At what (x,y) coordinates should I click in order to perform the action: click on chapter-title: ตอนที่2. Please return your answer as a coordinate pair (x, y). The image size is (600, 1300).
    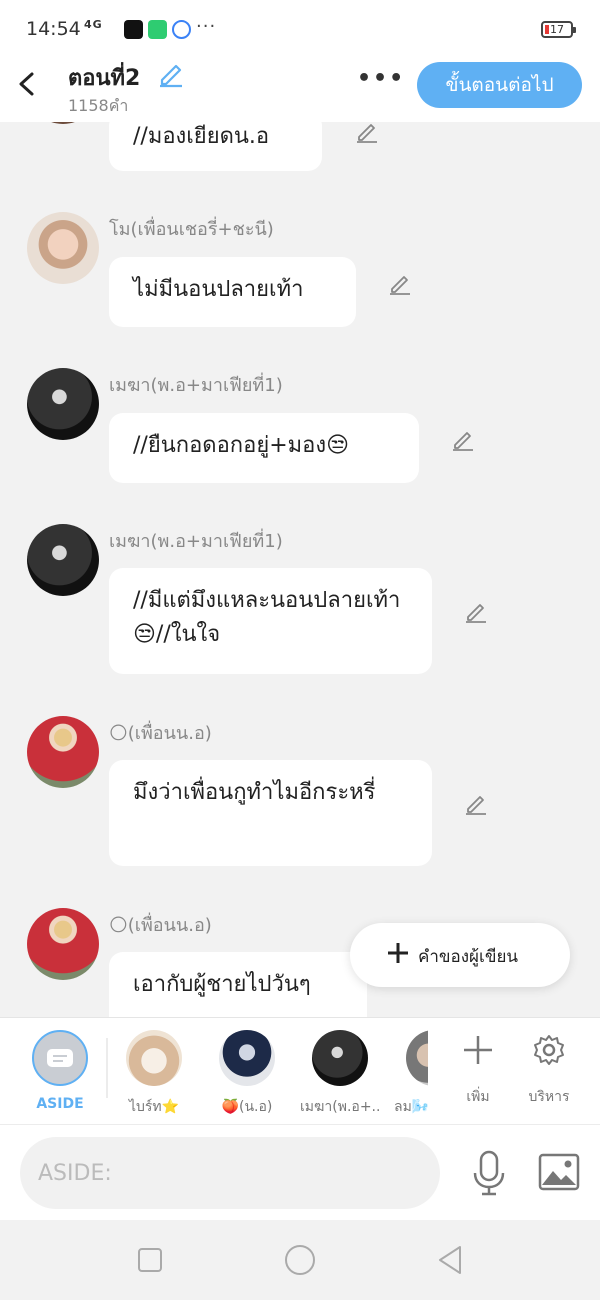
    Looking at the image, I should click on (104, 78).